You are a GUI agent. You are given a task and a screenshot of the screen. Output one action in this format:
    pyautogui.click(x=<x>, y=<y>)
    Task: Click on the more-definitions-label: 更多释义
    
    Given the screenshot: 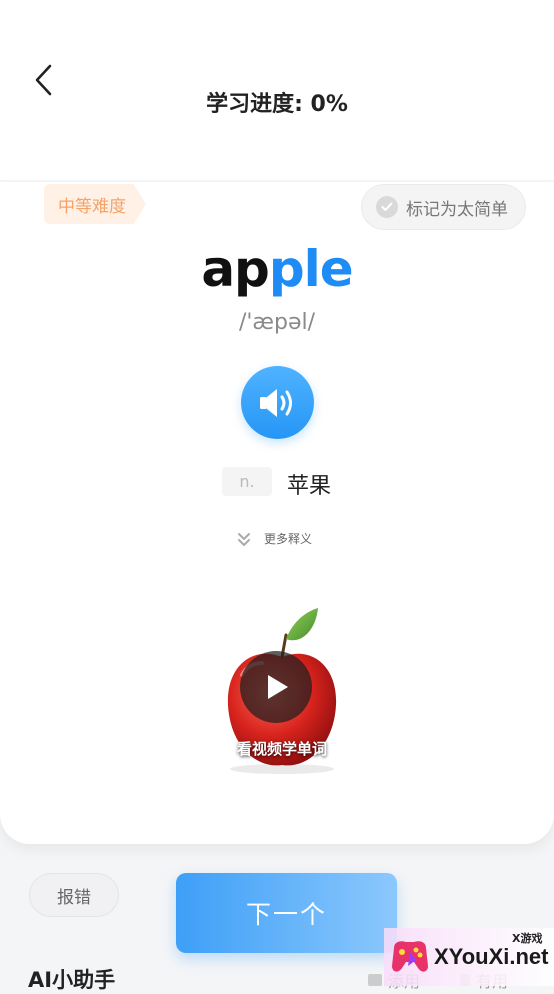 What is the action you would take?
    pyautogui.click(x=288, y=539)
    